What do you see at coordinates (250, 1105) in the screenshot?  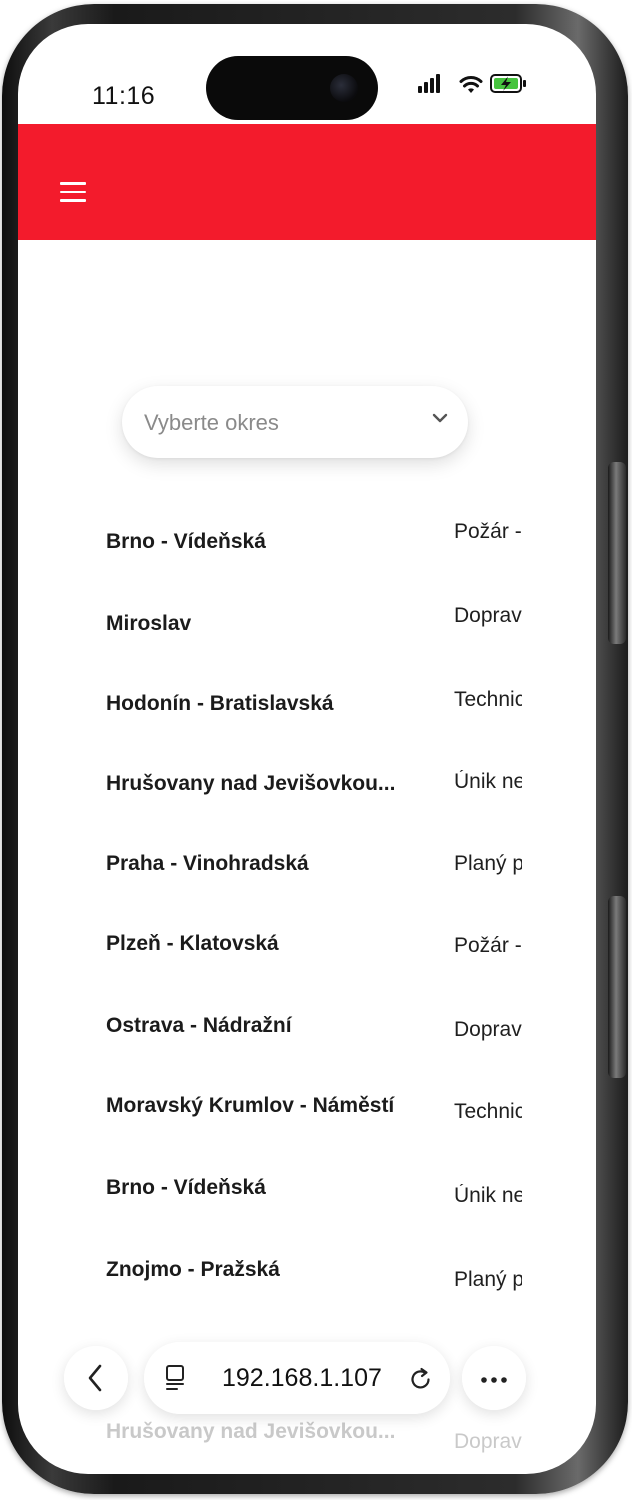 I see `incident-location: Moravský Krumlov - Náměstí` at bounding box center [250, 1105].